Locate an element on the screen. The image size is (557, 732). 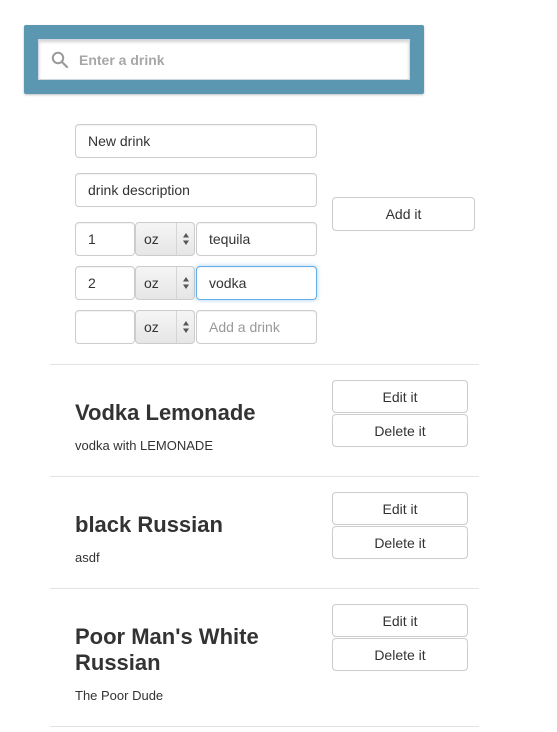
search-bar is located at coordinates (224, 59).